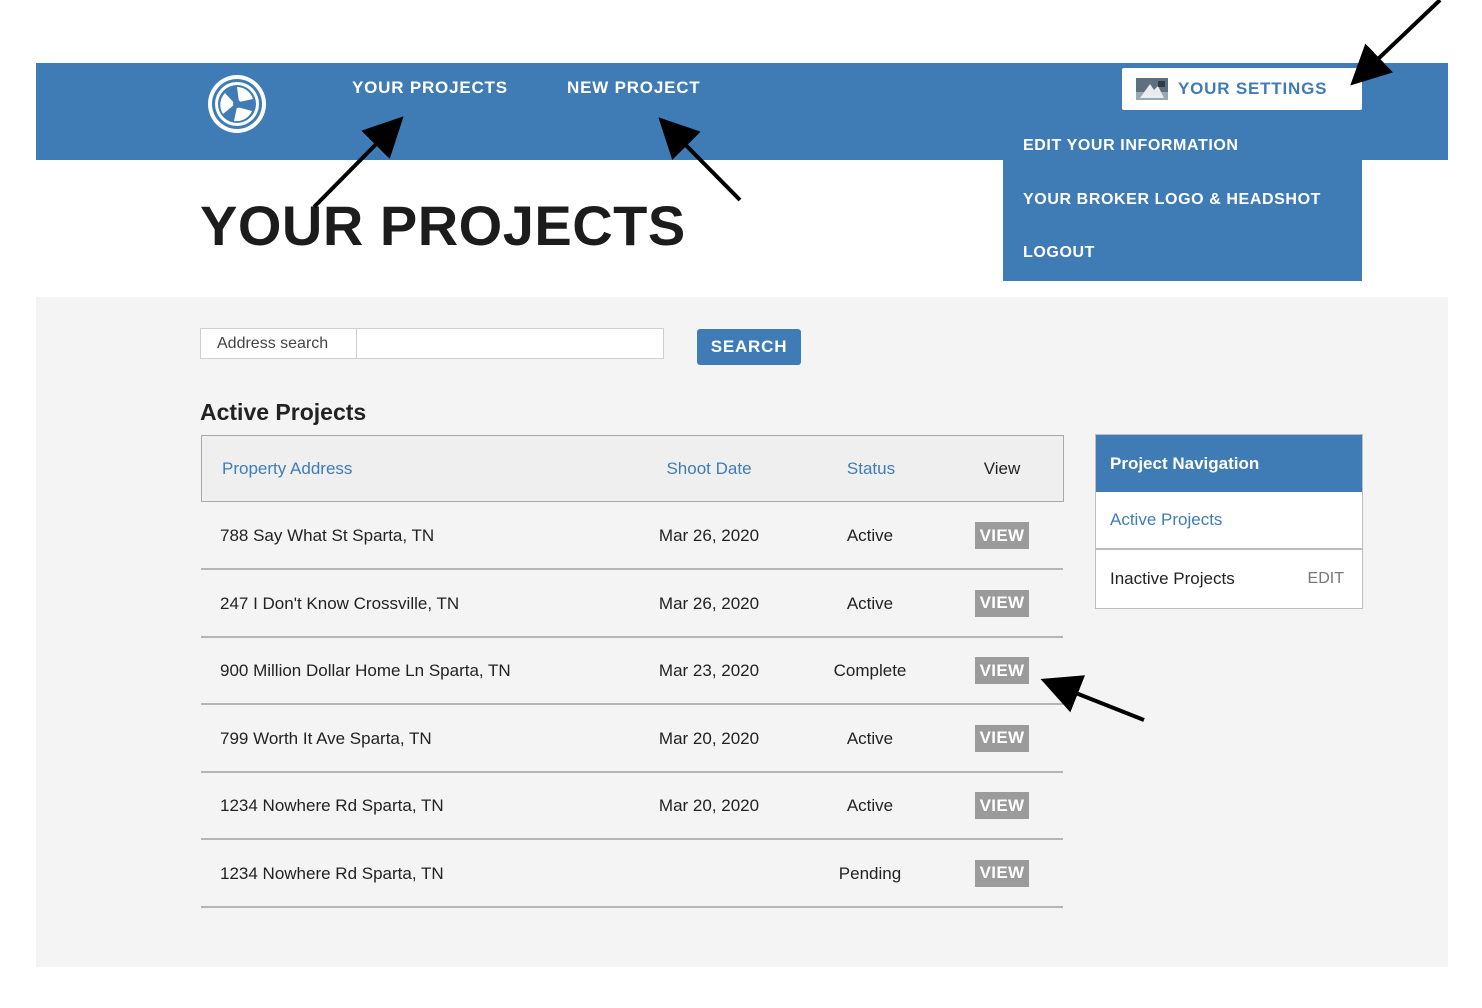 The image size is (1482, 1008). What do you see at coordinates (1002, 468) in the screenshot?
I see `column-view: View` at bounding box center [1002, 468].